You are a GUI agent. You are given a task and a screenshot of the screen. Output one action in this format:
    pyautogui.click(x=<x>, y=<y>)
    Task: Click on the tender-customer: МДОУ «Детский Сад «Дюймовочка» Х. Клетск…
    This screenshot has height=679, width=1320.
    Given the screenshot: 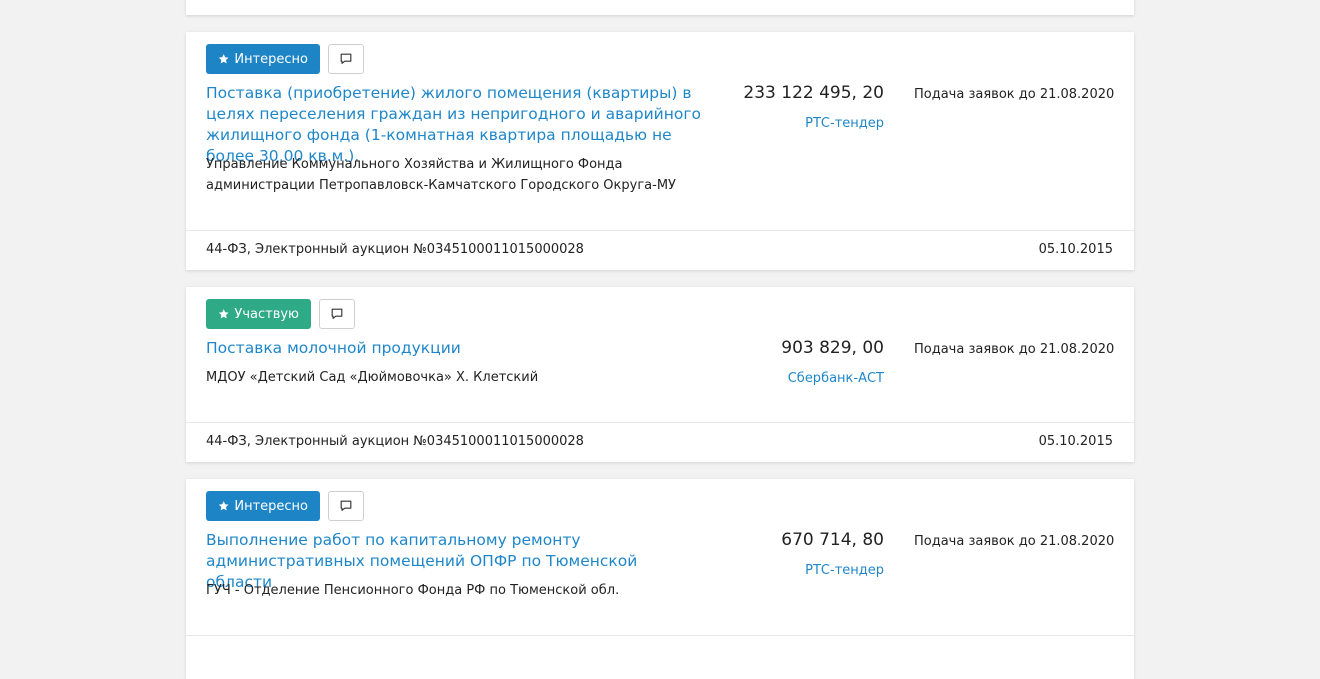 What is the action you would take?
    pyautogui.click(x=372, y=377)
    